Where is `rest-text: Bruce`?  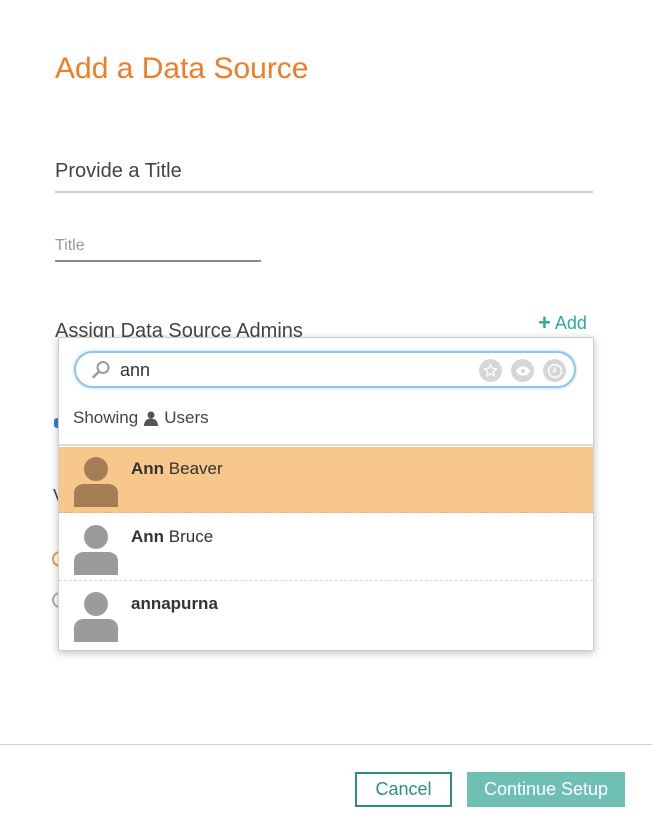
rest-text: Bruce is located at coordinates (189, 536).